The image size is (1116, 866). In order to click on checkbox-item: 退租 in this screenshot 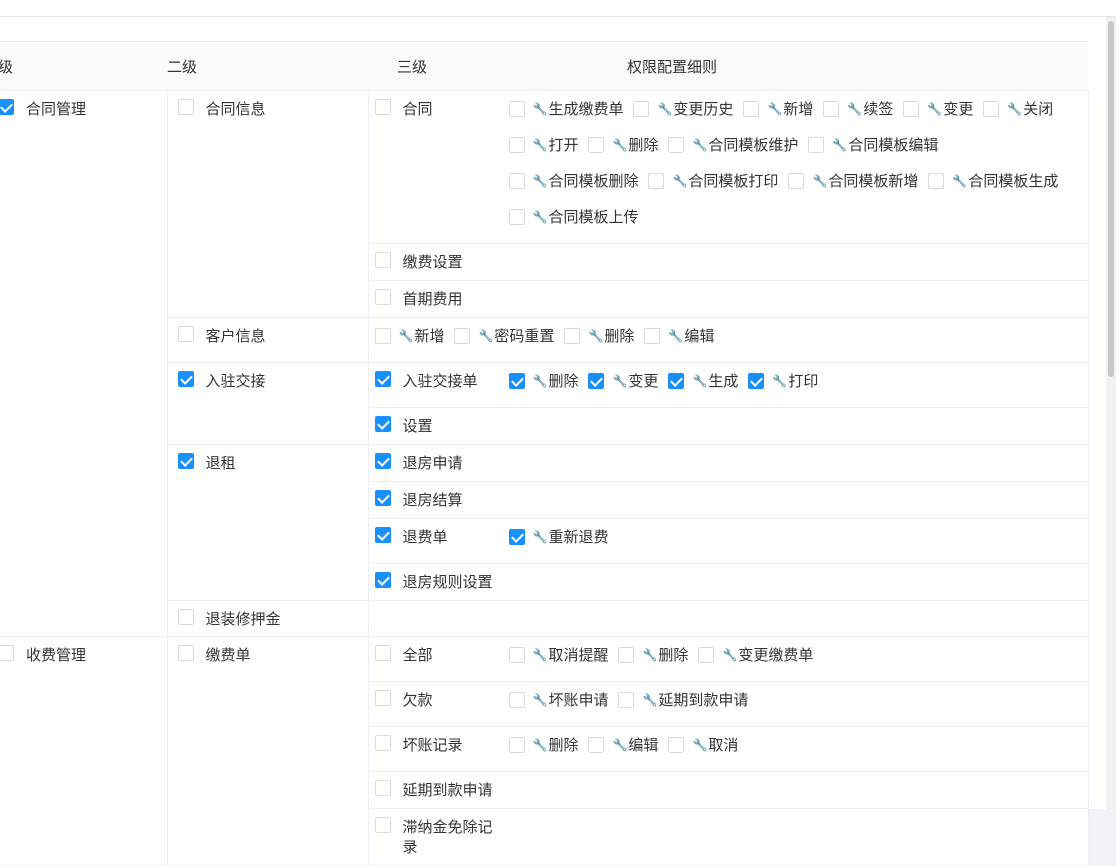, I will do `click(272, 463)`.